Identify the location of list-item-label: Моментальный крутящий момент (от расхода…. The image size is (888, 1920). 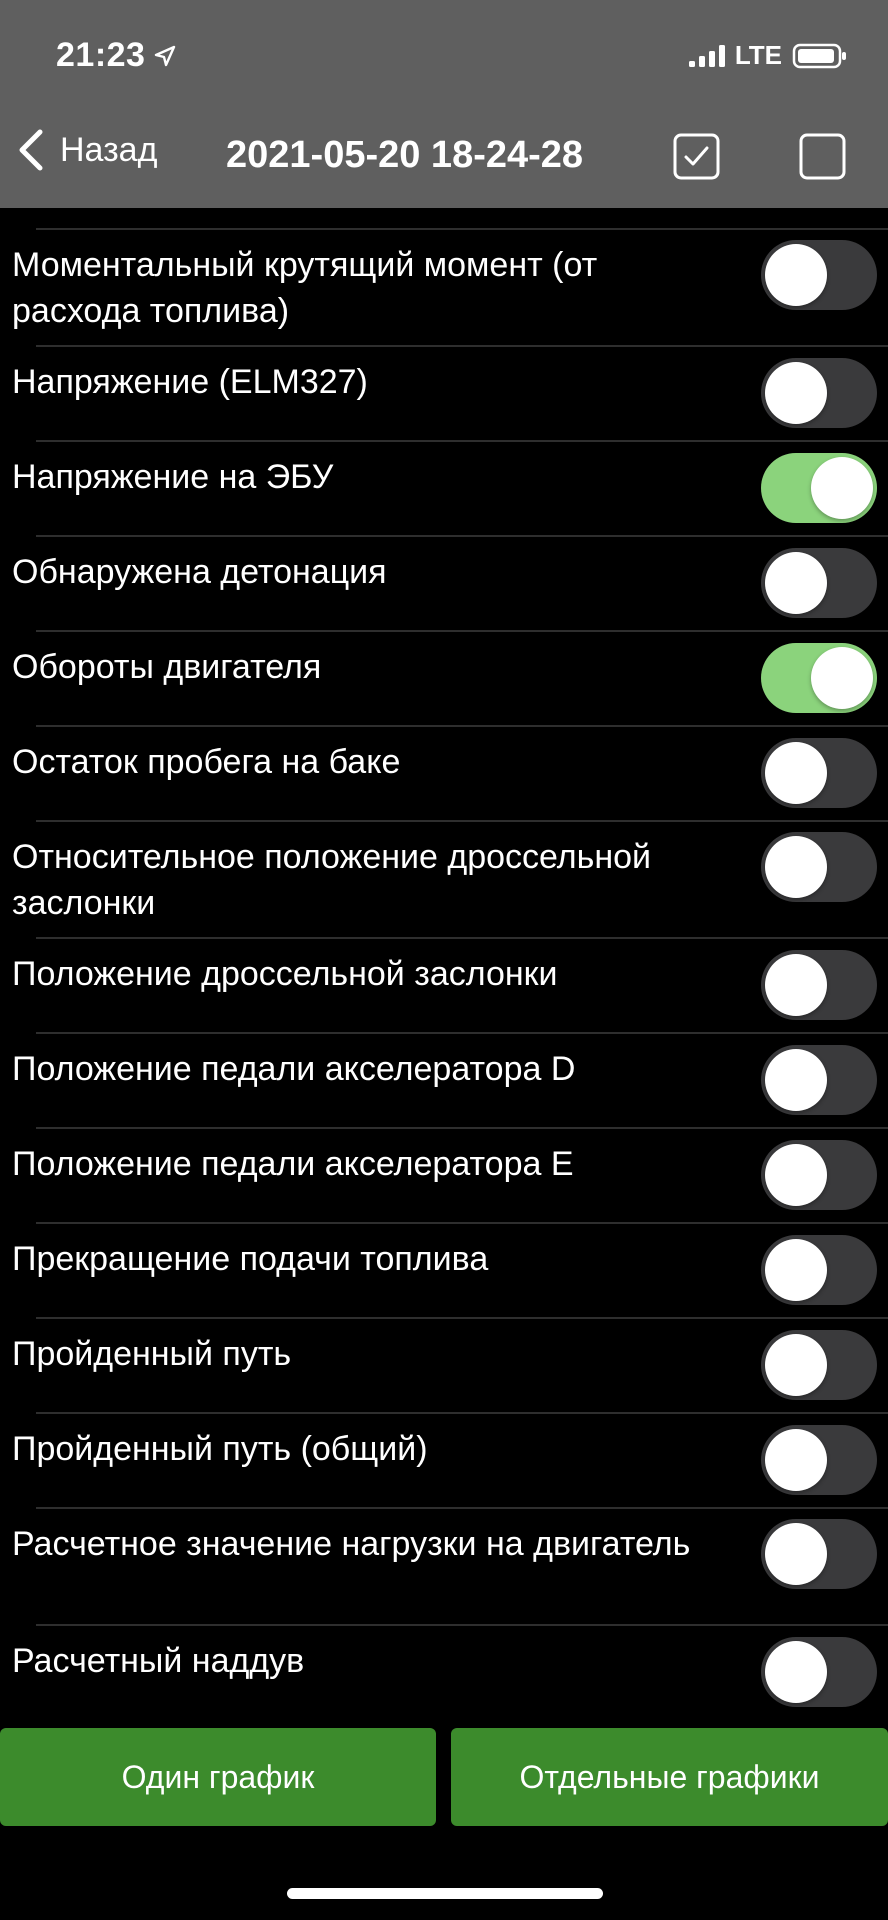
(305, 288).